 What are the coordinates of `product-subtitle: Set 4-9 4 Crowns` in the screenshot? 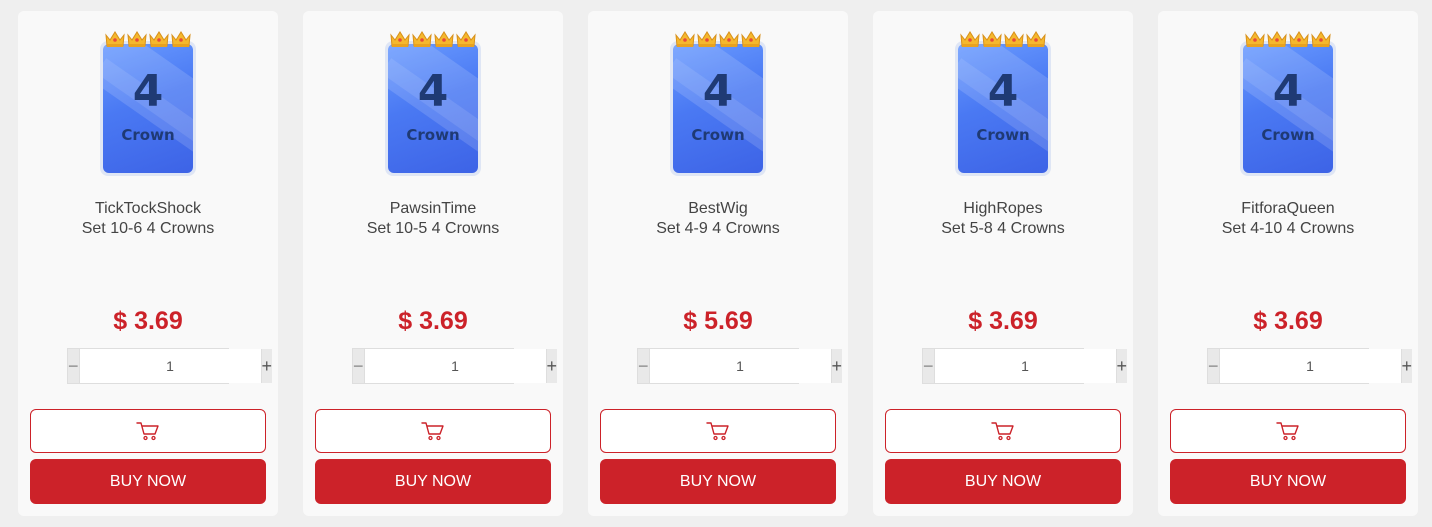 It's located at (718, 229).